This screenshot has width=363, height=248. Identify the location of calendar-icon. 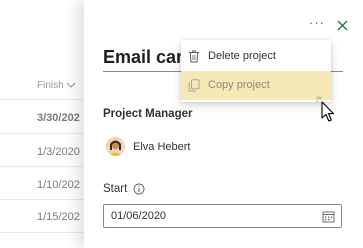
(328, 216).